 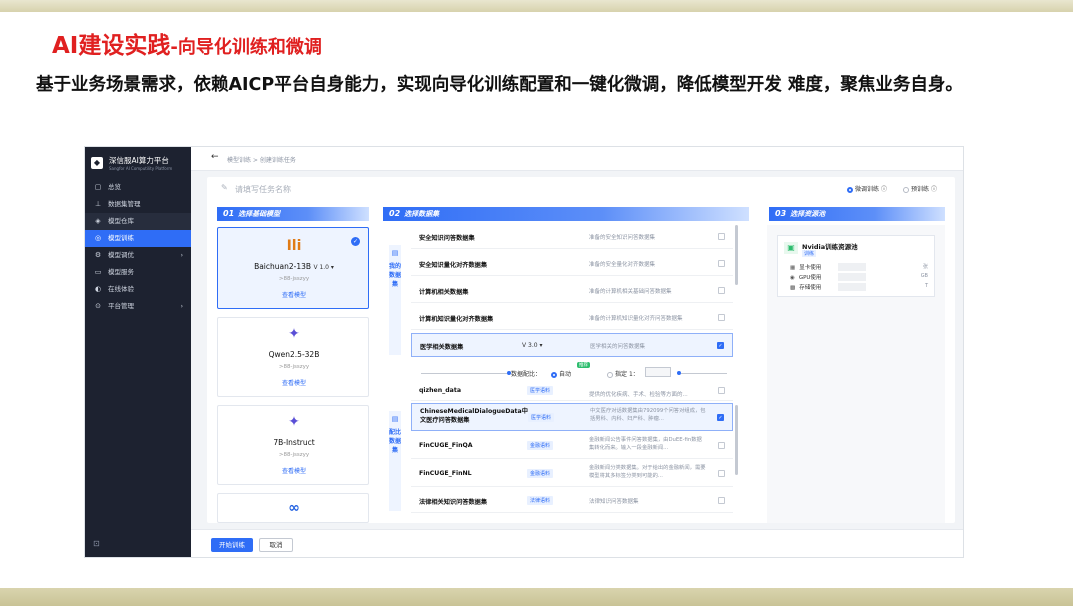 What do you see at coordinates (138, 204) in the screenshot?
I see `nav-item-datasets: ⊥ 数据集管理` at bounding box center [138, 204].